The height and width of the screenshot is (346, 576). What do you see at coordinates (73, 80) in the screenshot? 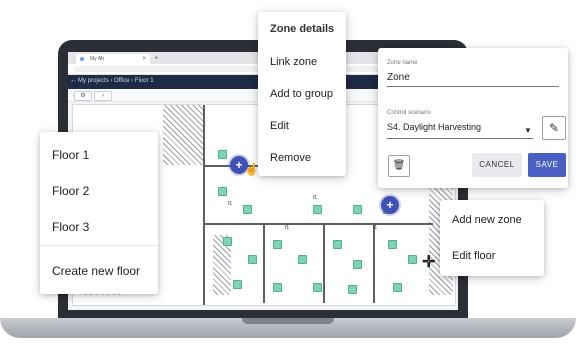
I see `back-arrow-icon: ←` at bounding box center [73, 80].